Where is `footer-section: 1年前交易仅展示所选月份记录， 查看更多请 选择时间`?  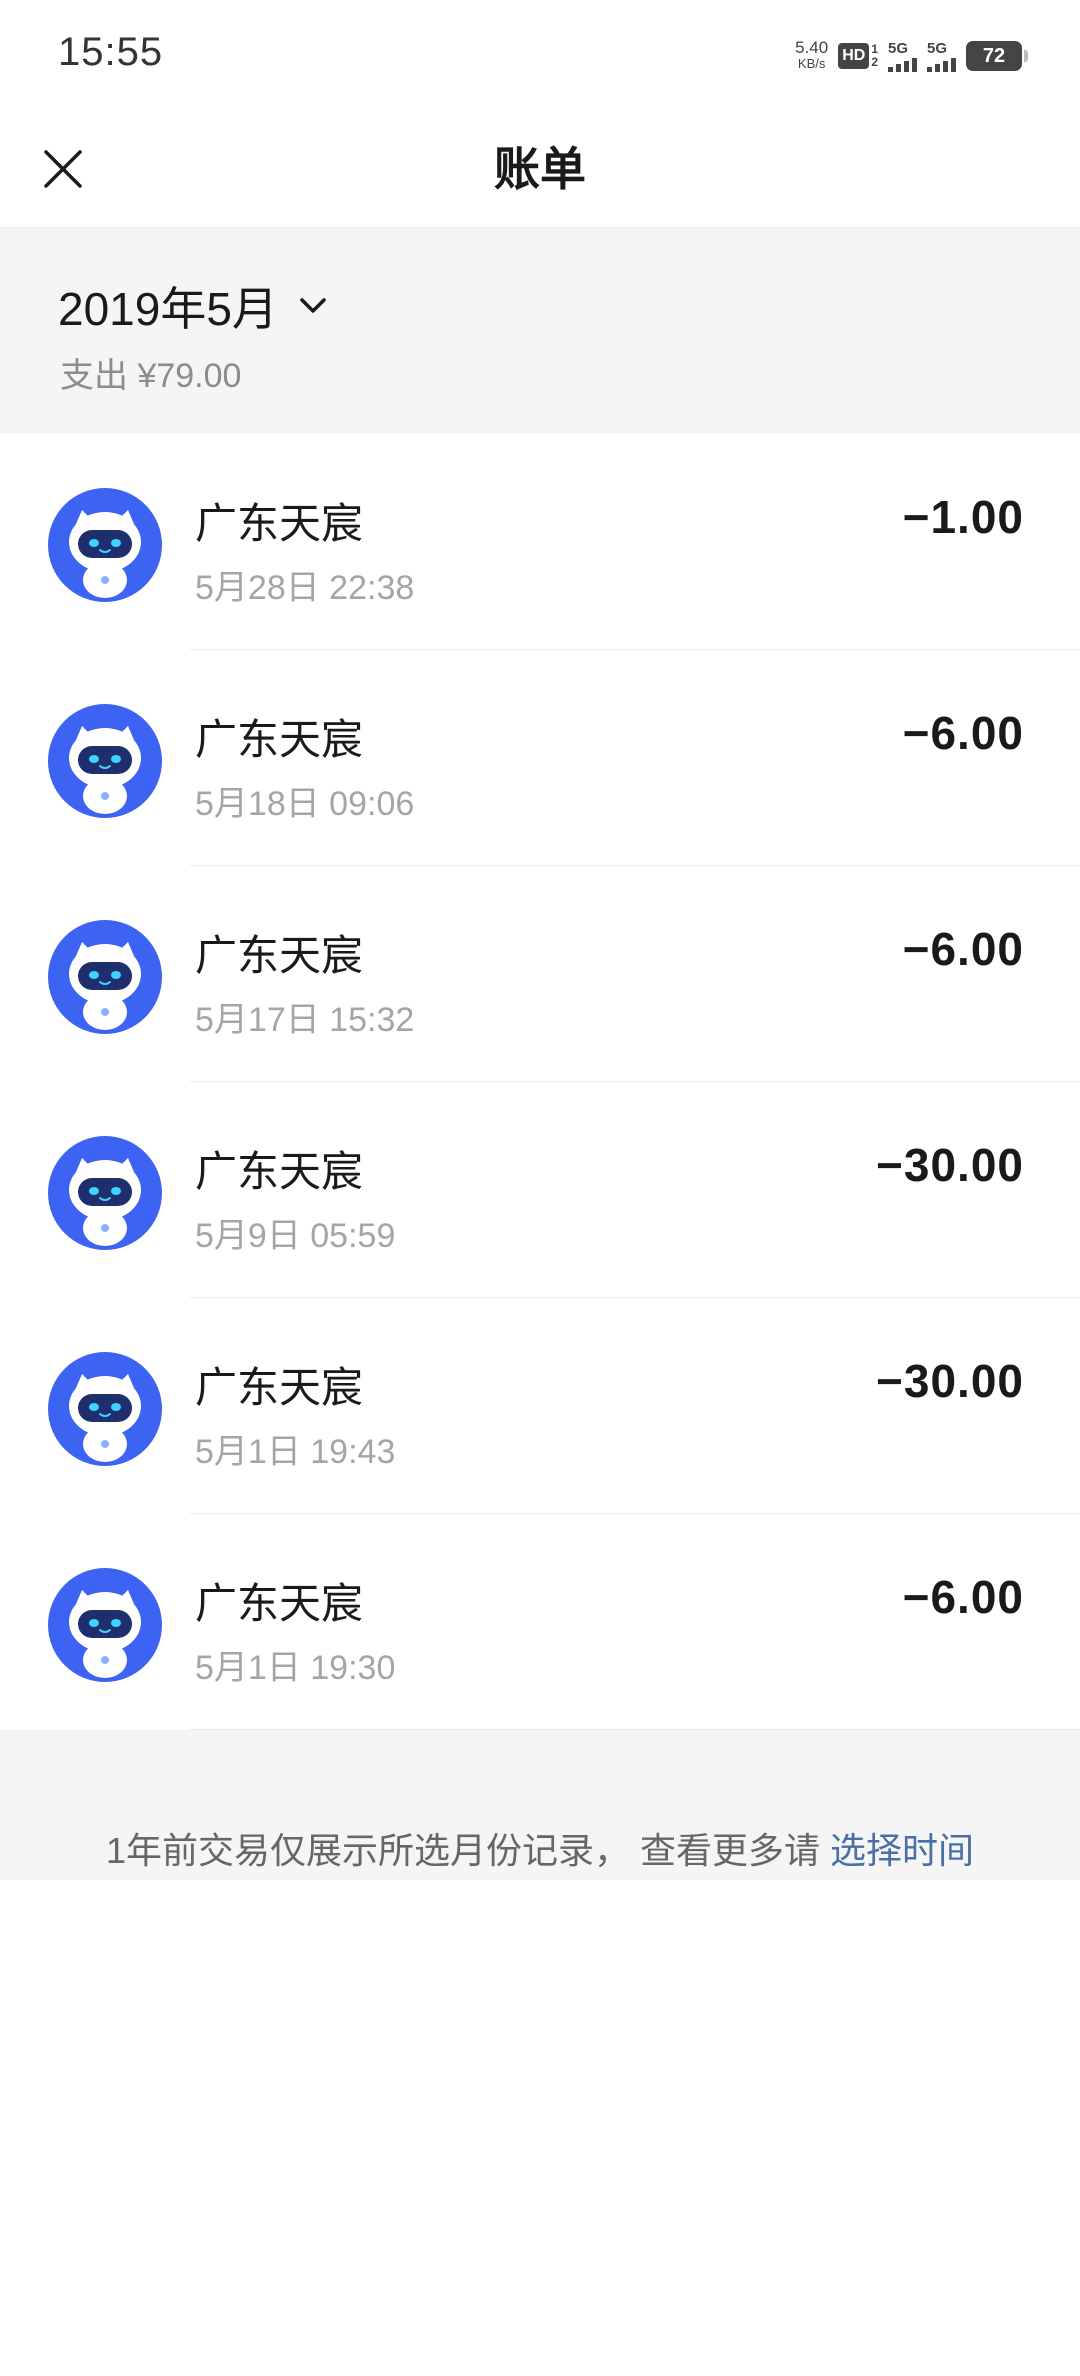
footer-section: 1年前交易仅展示所选月份记录， 查看更多请 选择时间 is located at coordinates (540, 1805).